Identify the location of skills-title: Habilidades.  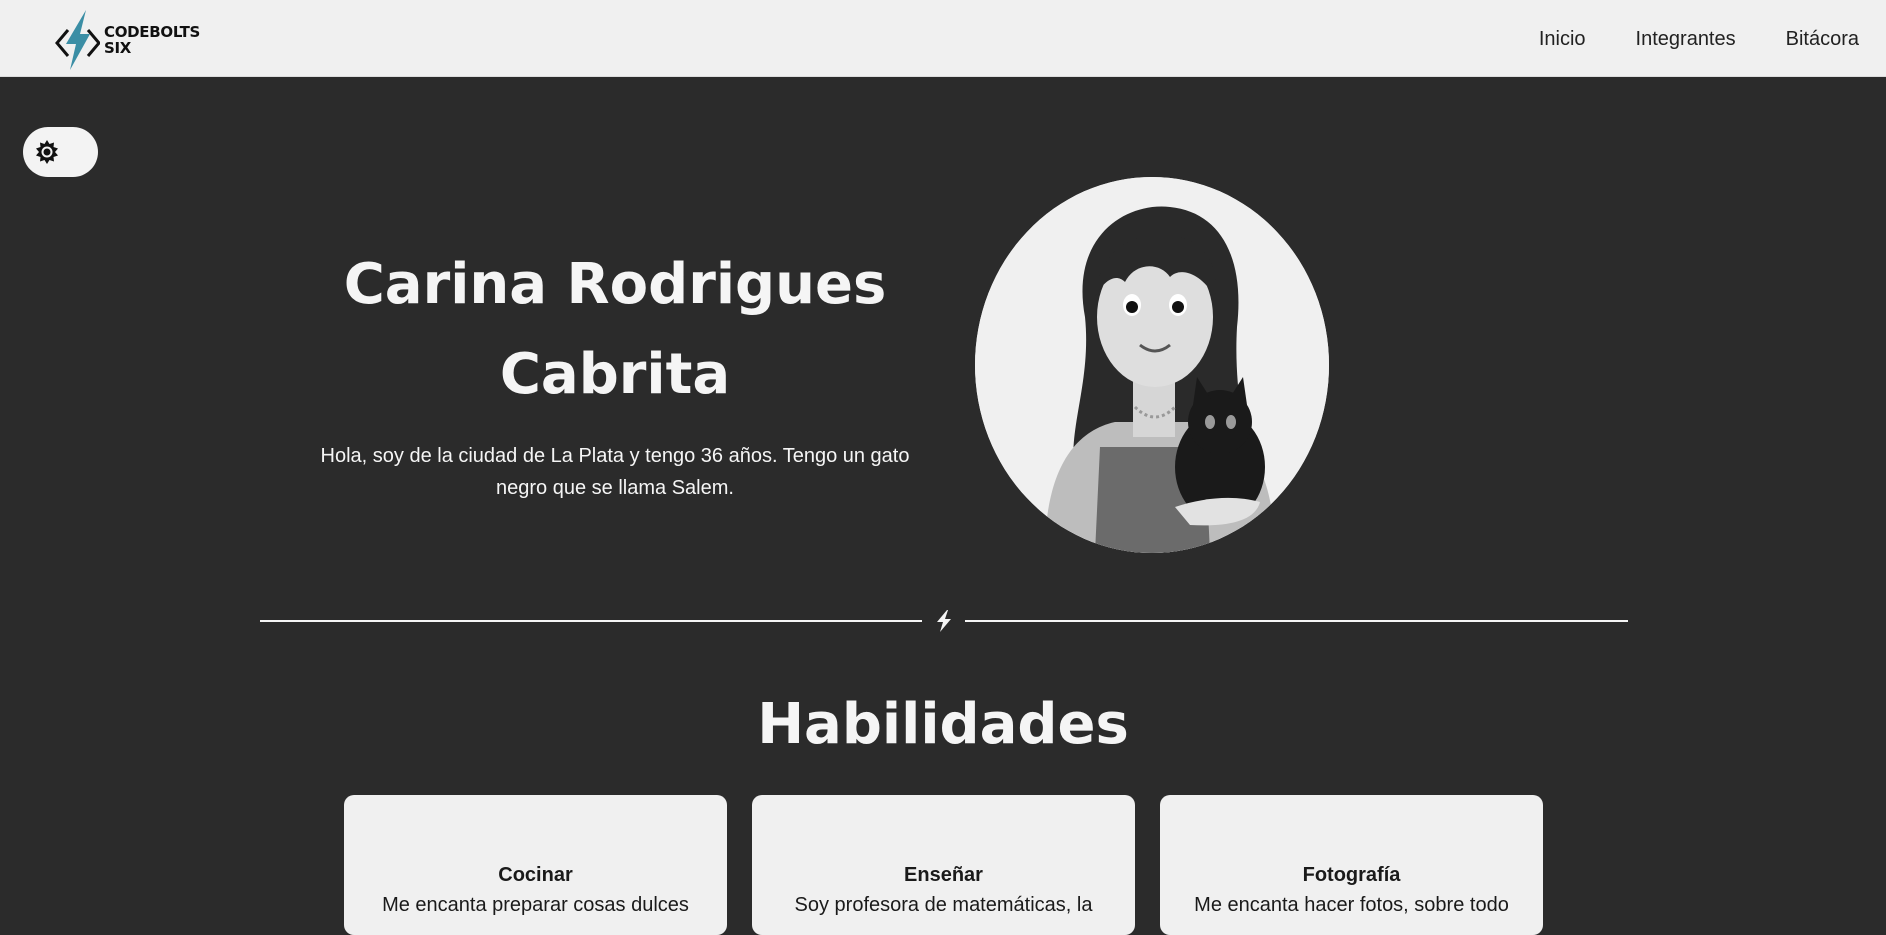
(943, 724).